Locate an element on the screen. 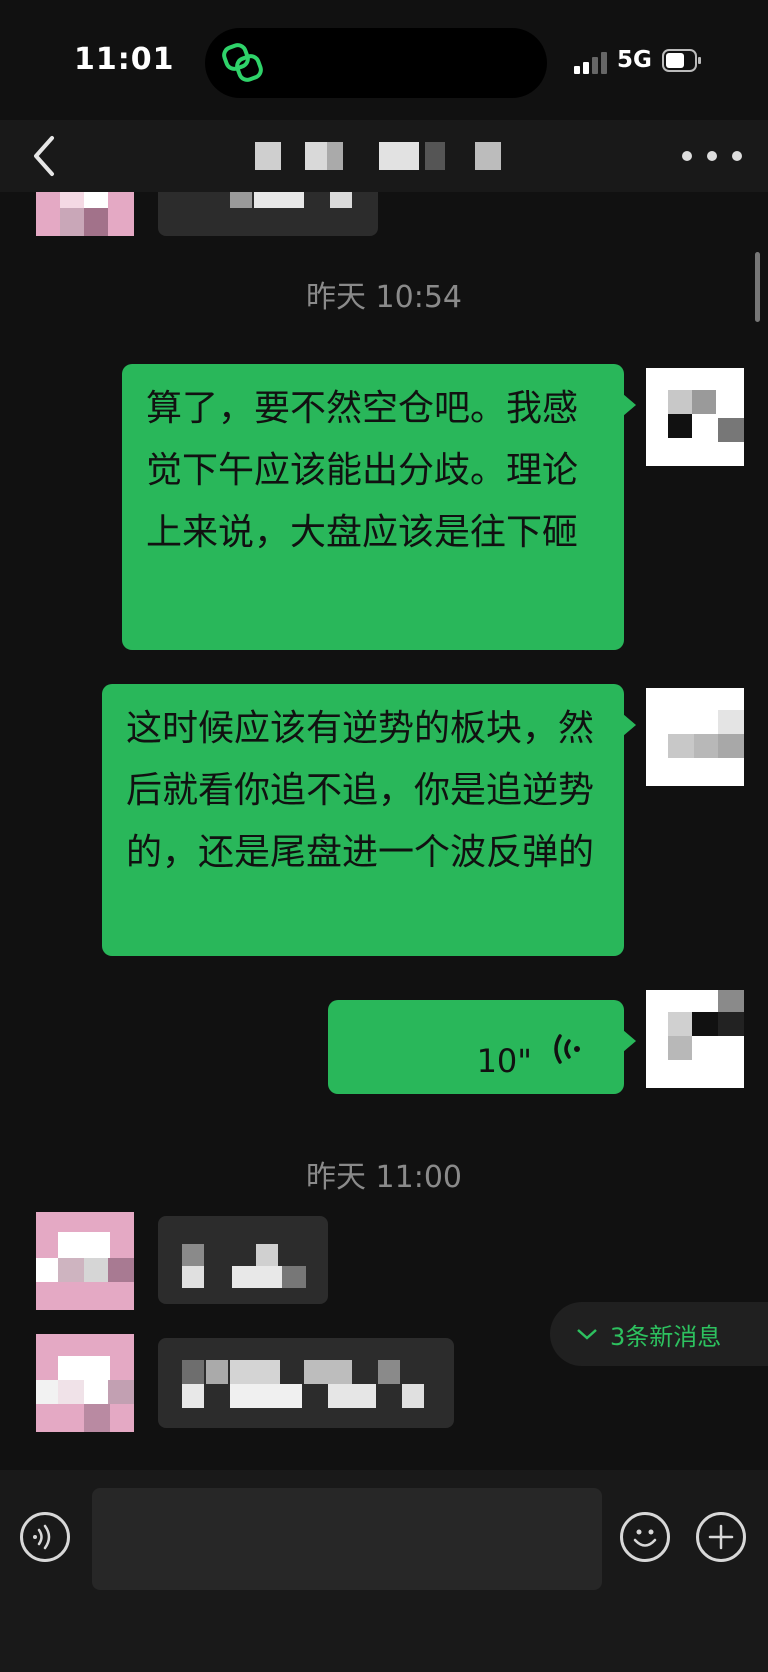 This screenshot has width=768, height=1672. message-input is located at coordinates (347, 1539).